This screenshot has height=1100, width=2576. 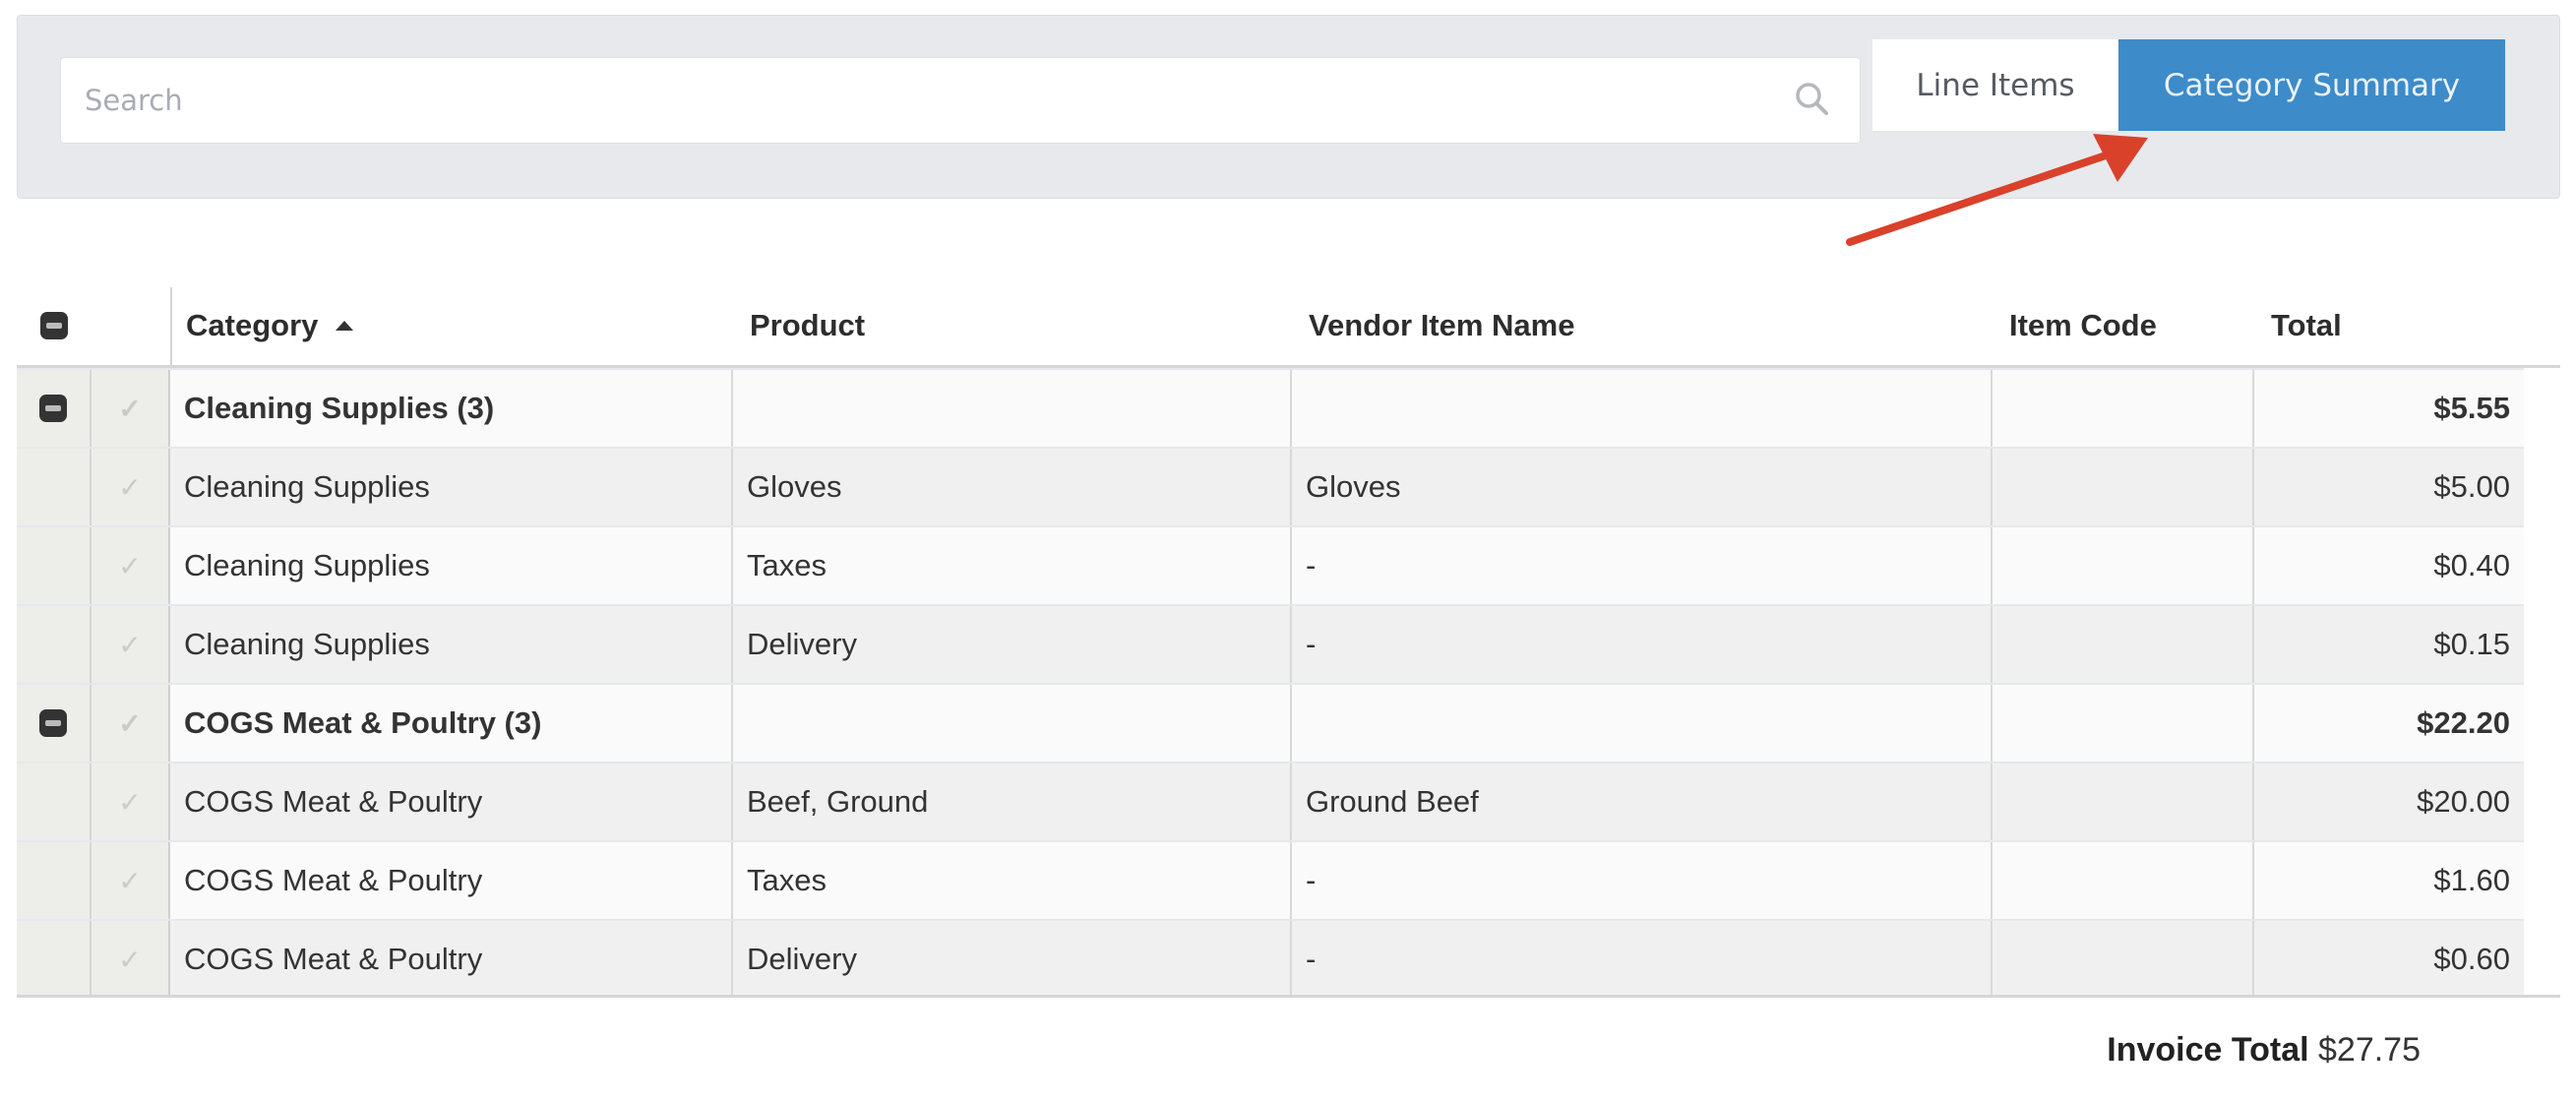 What do you see at coordinates (54, 325) in the screenshot?
I see `collapse-all-icon` at bounding box center [54, 325].